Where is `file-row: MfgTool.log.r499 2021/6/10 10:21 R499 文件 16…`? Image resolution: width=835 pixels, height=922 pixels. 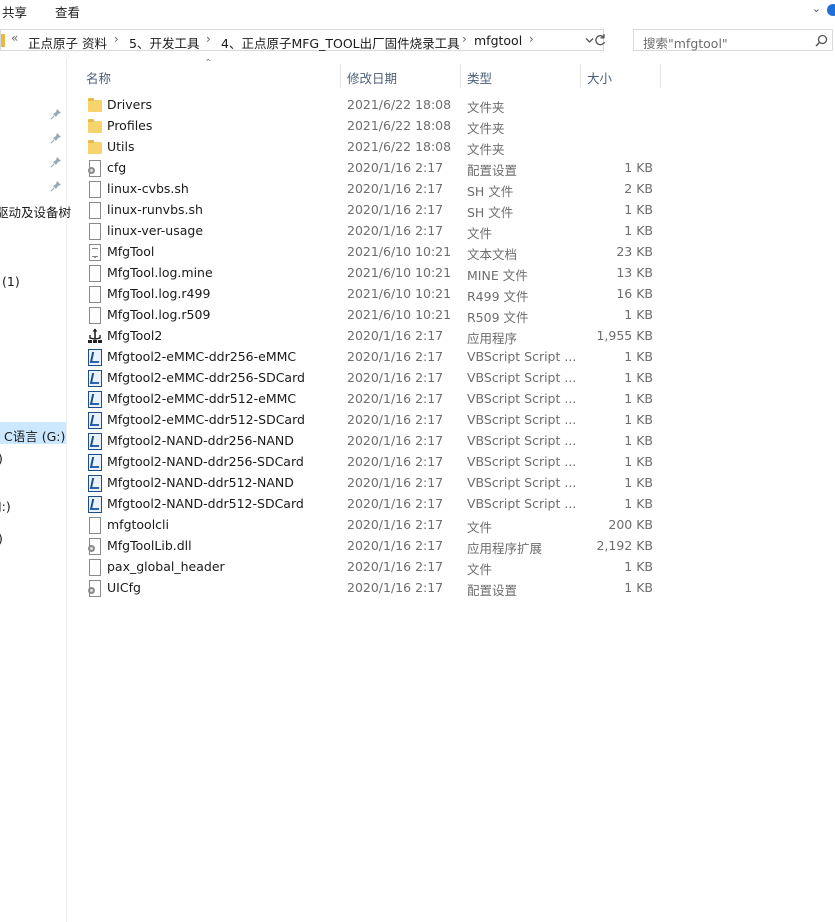 file-row: MfgTool.log.r499 2021/6/10 10:21 R499 文件 16… is located at coordinates (370, 294).